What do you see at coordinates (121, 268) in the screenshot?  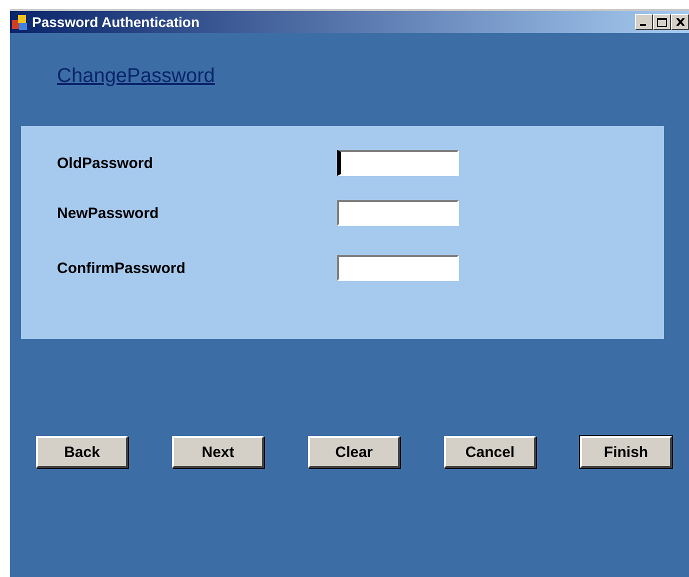 I see `field-label: ConfirmPassword` at bounding box center [121, 268].